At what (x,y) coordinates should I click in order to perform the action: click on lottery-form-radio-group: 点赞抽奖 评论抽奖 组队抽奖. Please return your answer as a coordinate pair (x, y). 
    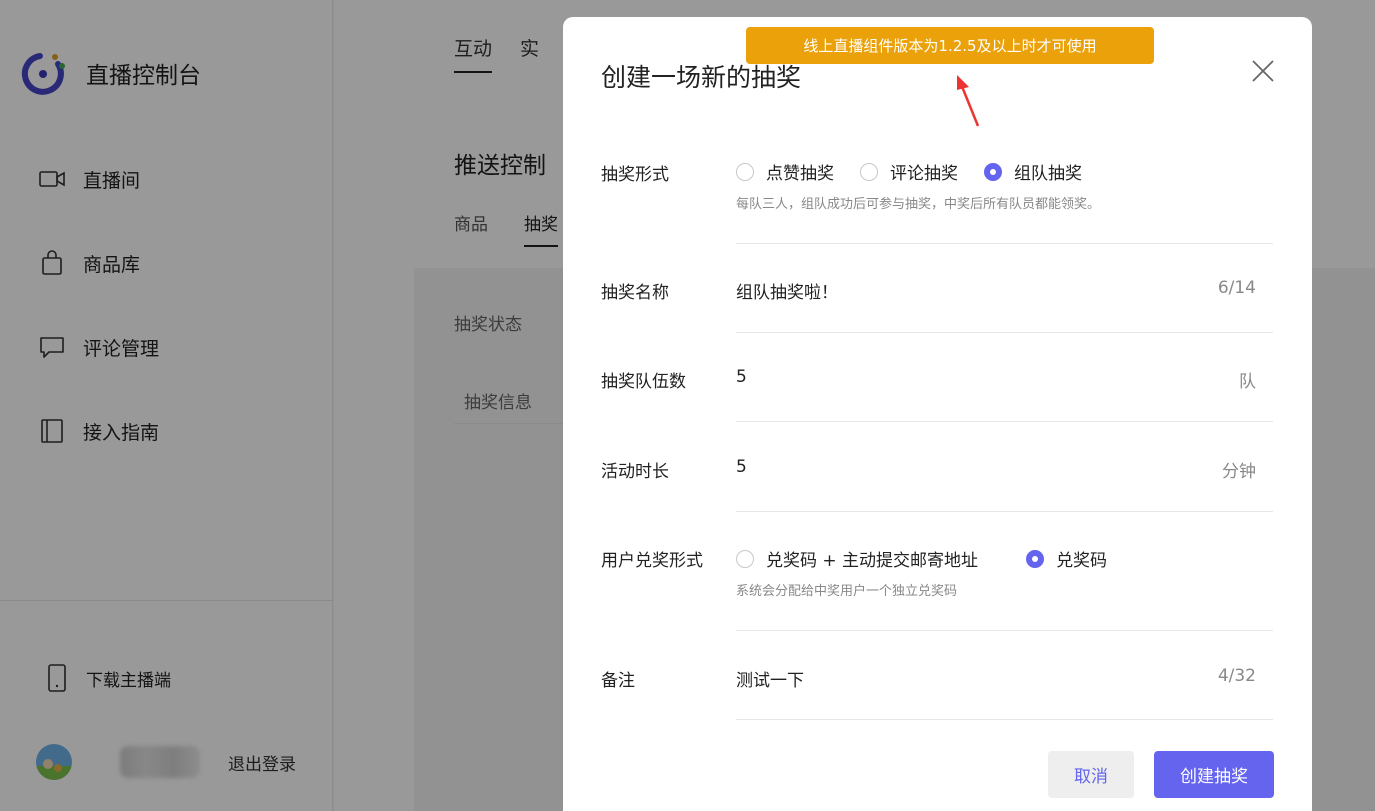
    Looking at the image, I should click on (922, 171).